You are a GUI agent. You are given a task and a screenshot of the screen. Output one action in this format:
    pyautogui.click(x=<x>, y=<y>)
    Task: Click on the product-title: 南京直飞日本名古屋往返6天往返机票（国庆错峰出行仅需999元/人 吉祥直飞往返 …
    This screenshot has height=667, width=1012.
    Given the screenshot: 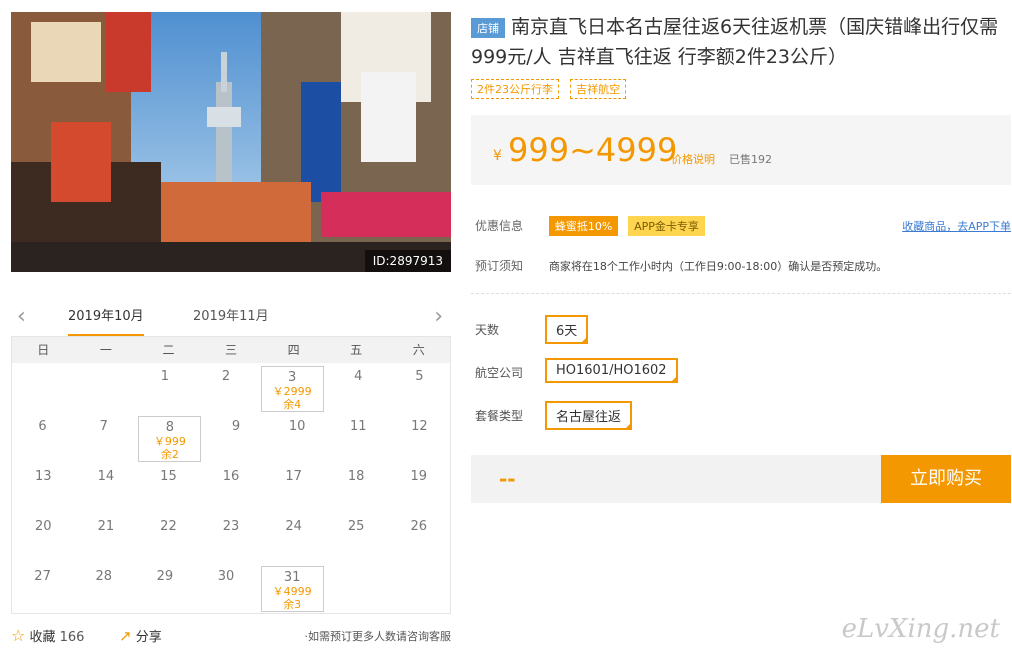 What is the action you would take?
    pyautogui.click(x=735, y=42)
    